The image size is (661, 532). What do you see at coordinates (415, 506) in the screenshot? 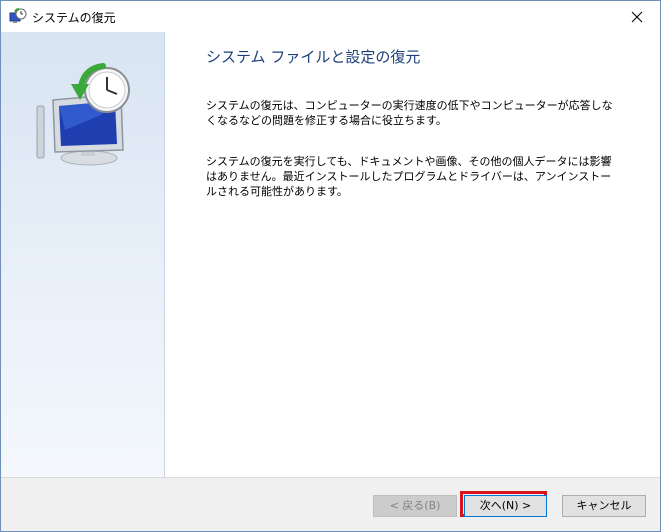
I see `back-button: < 戻る(B)` at bounding box center [415, 506].